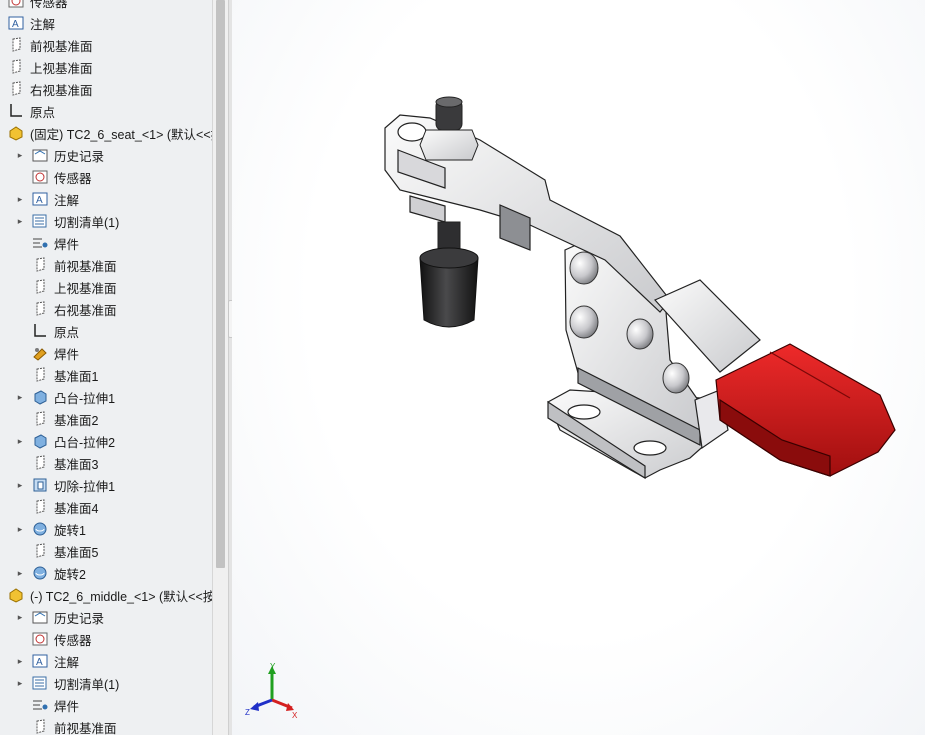  What do you see at coordinates (41, 397) in the screenshot?
I see `extrude-icon` at bounding box center [41, 397].